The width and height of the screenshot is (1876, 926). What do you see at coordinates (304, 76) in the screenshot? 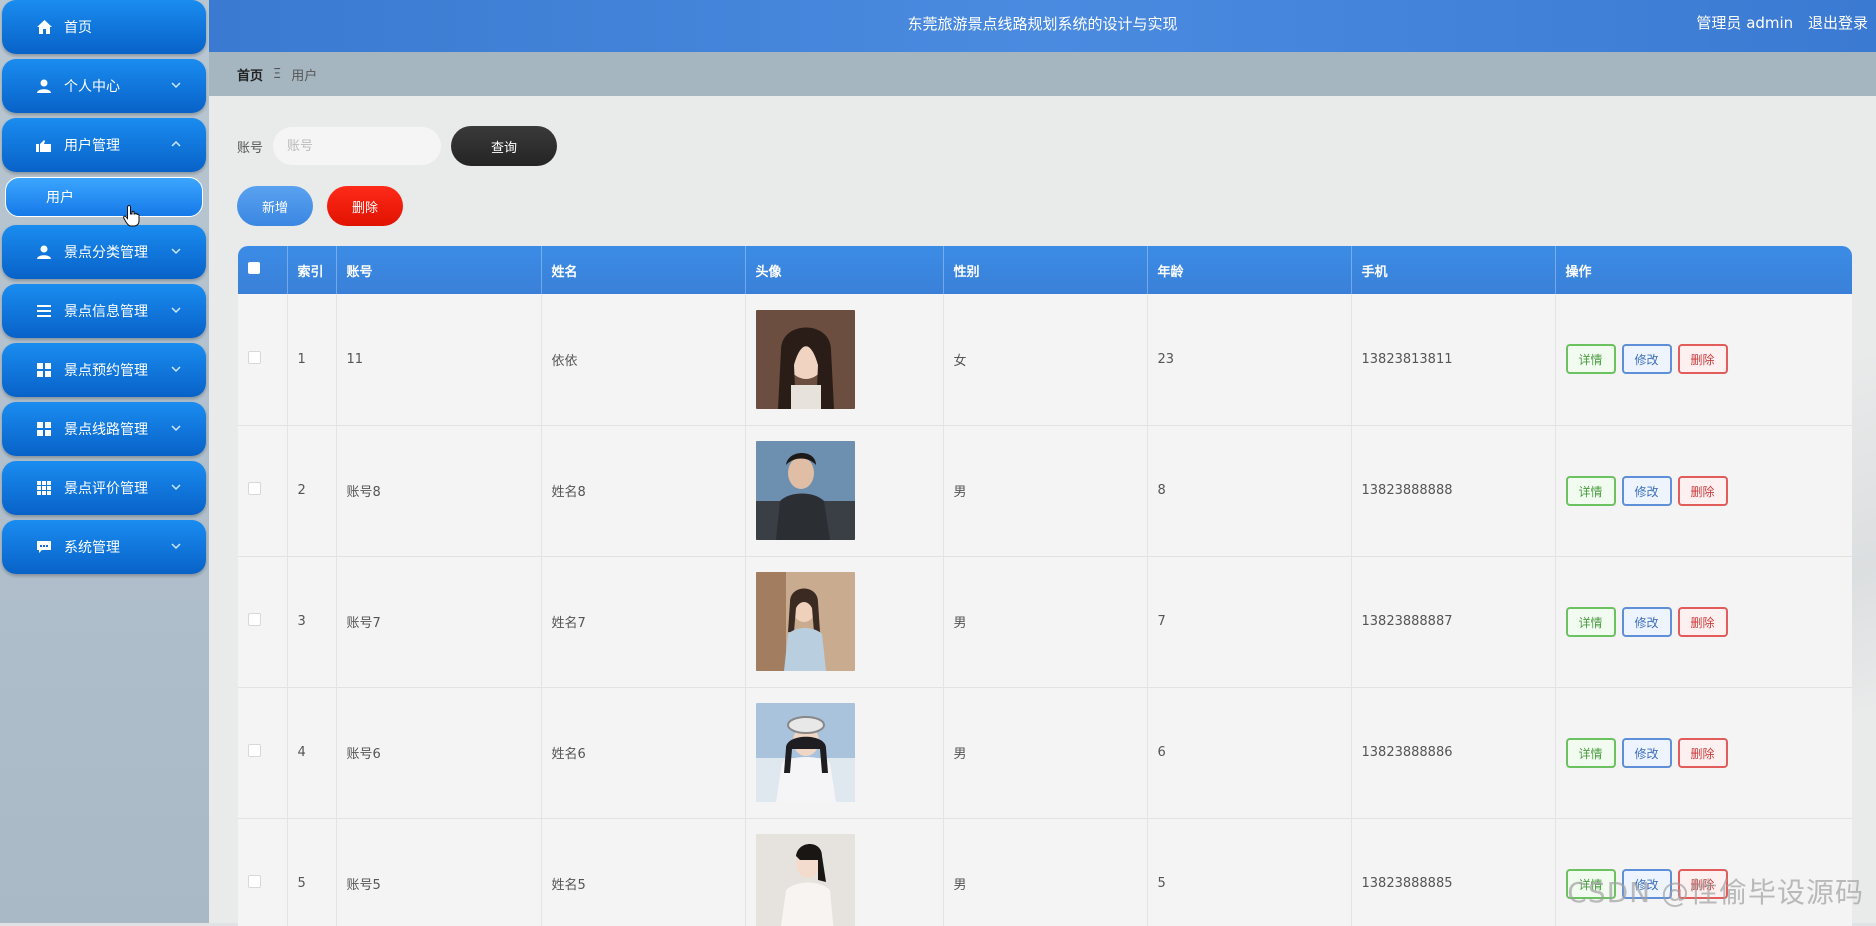
I see `breadcrumb-current: 用户` at bounding box center [304, 76].